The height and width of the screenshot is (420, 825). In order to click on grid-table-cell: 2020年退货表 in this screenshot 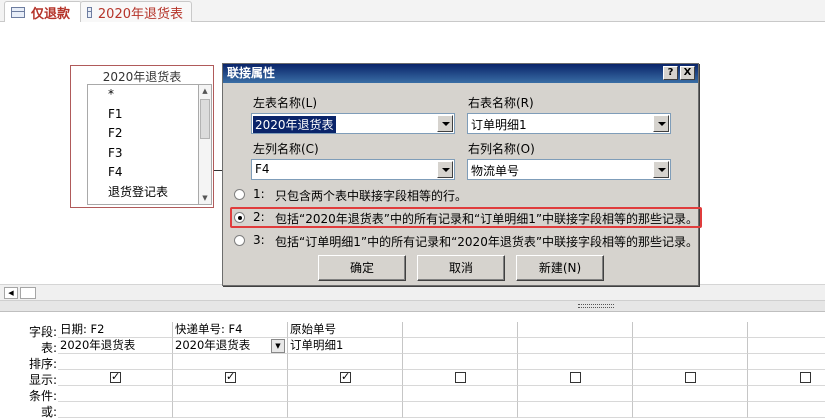, I will do `click(115, 346)`.